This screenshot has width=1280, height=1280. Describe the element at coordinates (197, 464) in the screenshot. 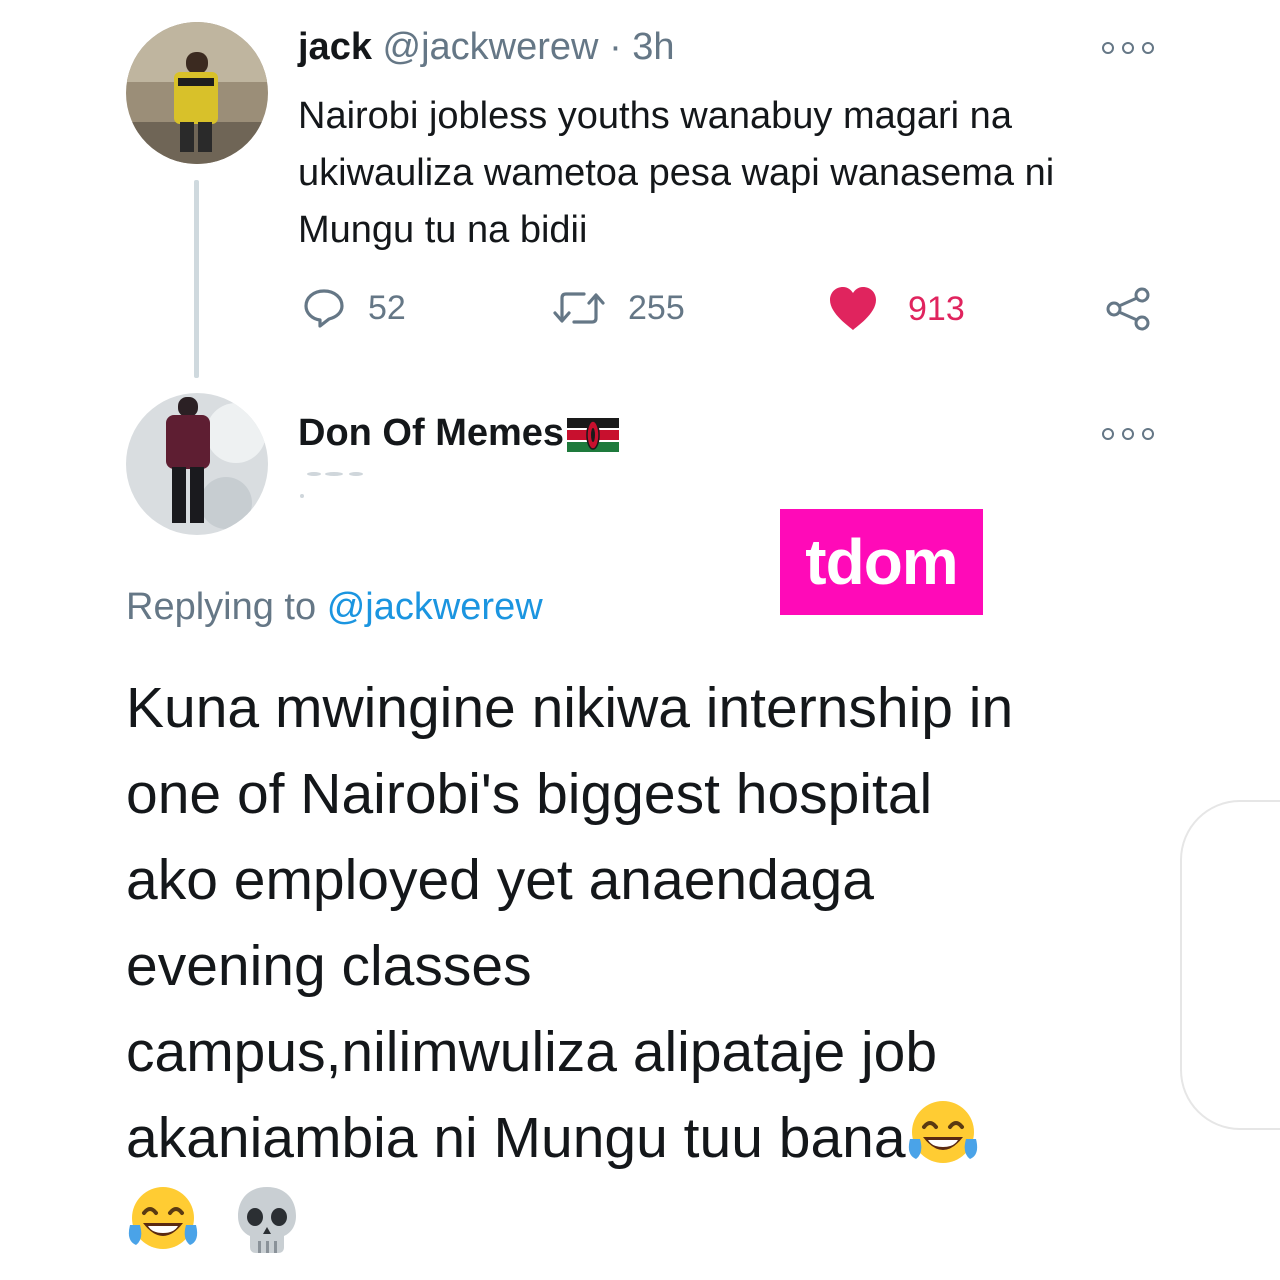

I see `avatar-don-of-memes` at that location.